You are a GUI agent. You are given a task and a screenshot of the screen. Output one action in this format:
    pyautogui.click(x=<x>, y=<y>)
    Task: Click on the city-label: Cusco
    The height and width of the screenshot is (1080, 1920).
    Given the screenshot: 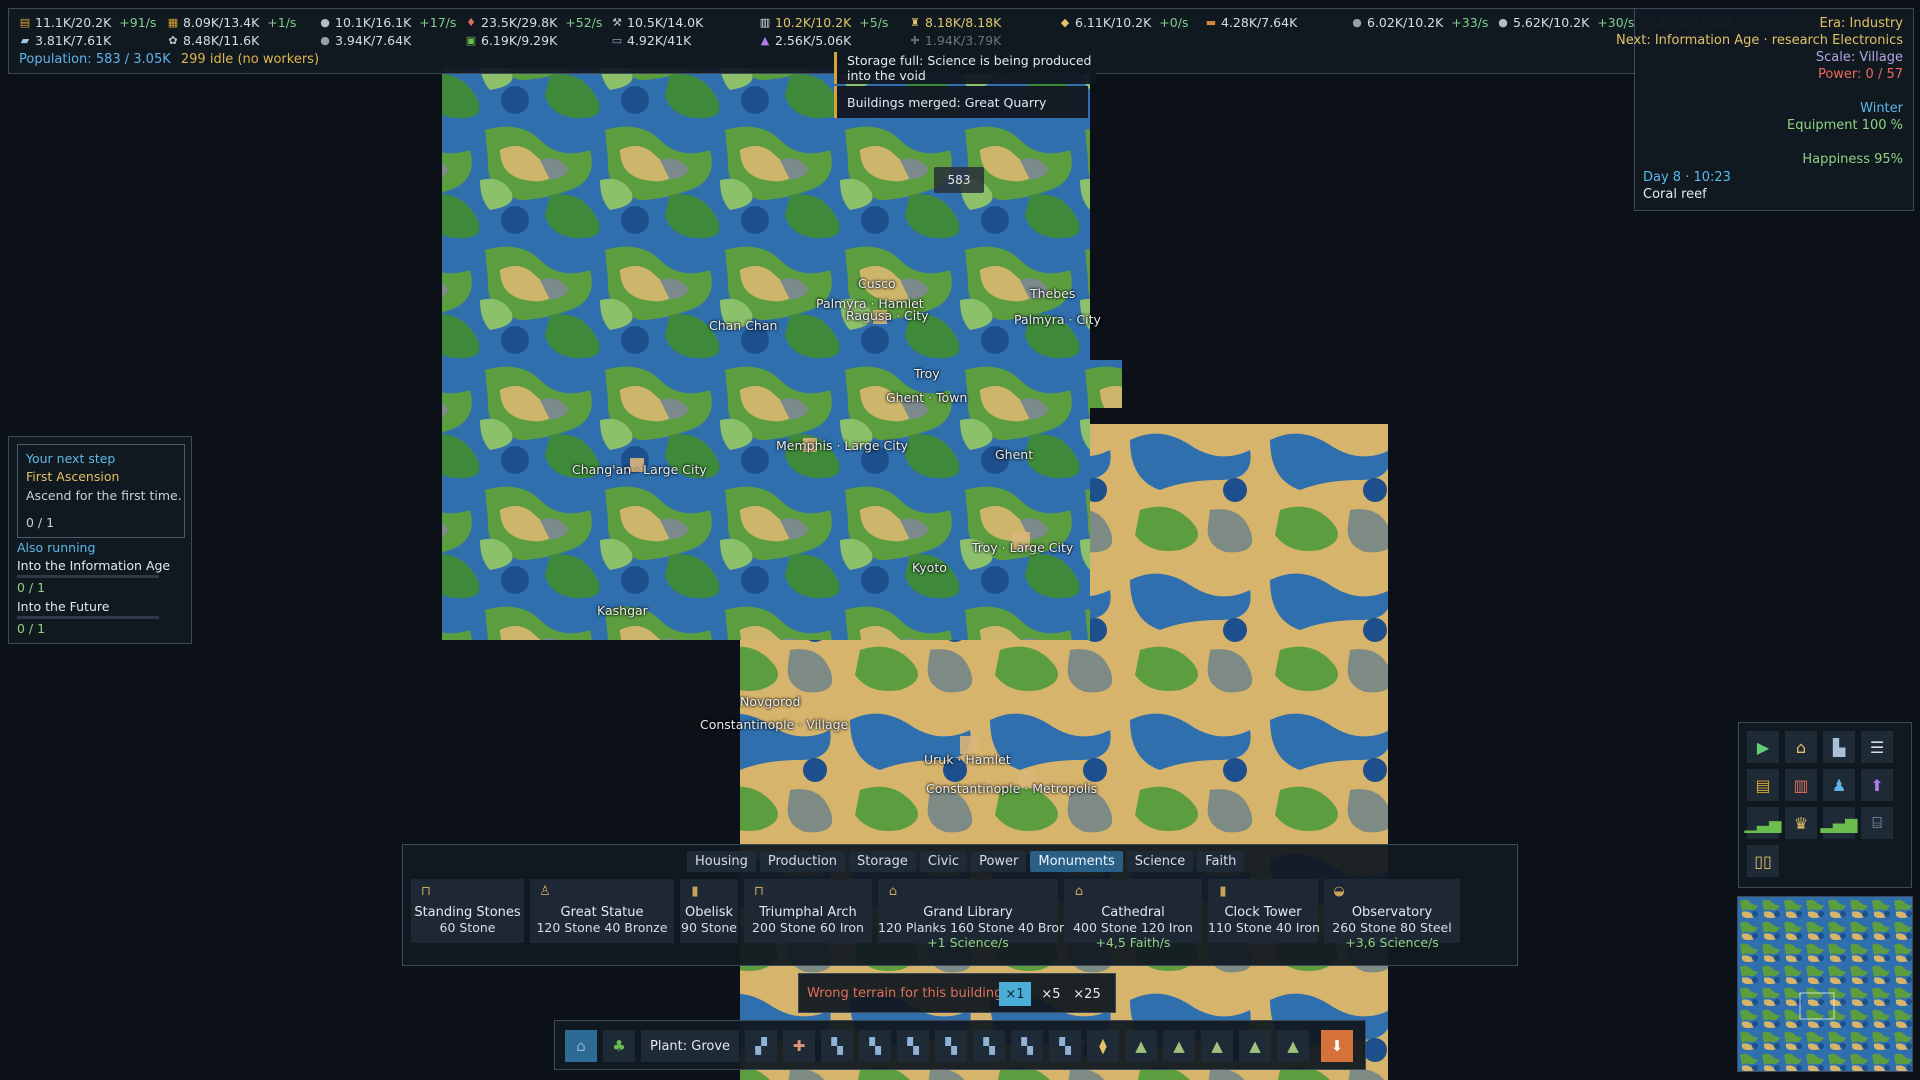 What is the action you would take?
    pyautogui.click(x=877, y=283)
    